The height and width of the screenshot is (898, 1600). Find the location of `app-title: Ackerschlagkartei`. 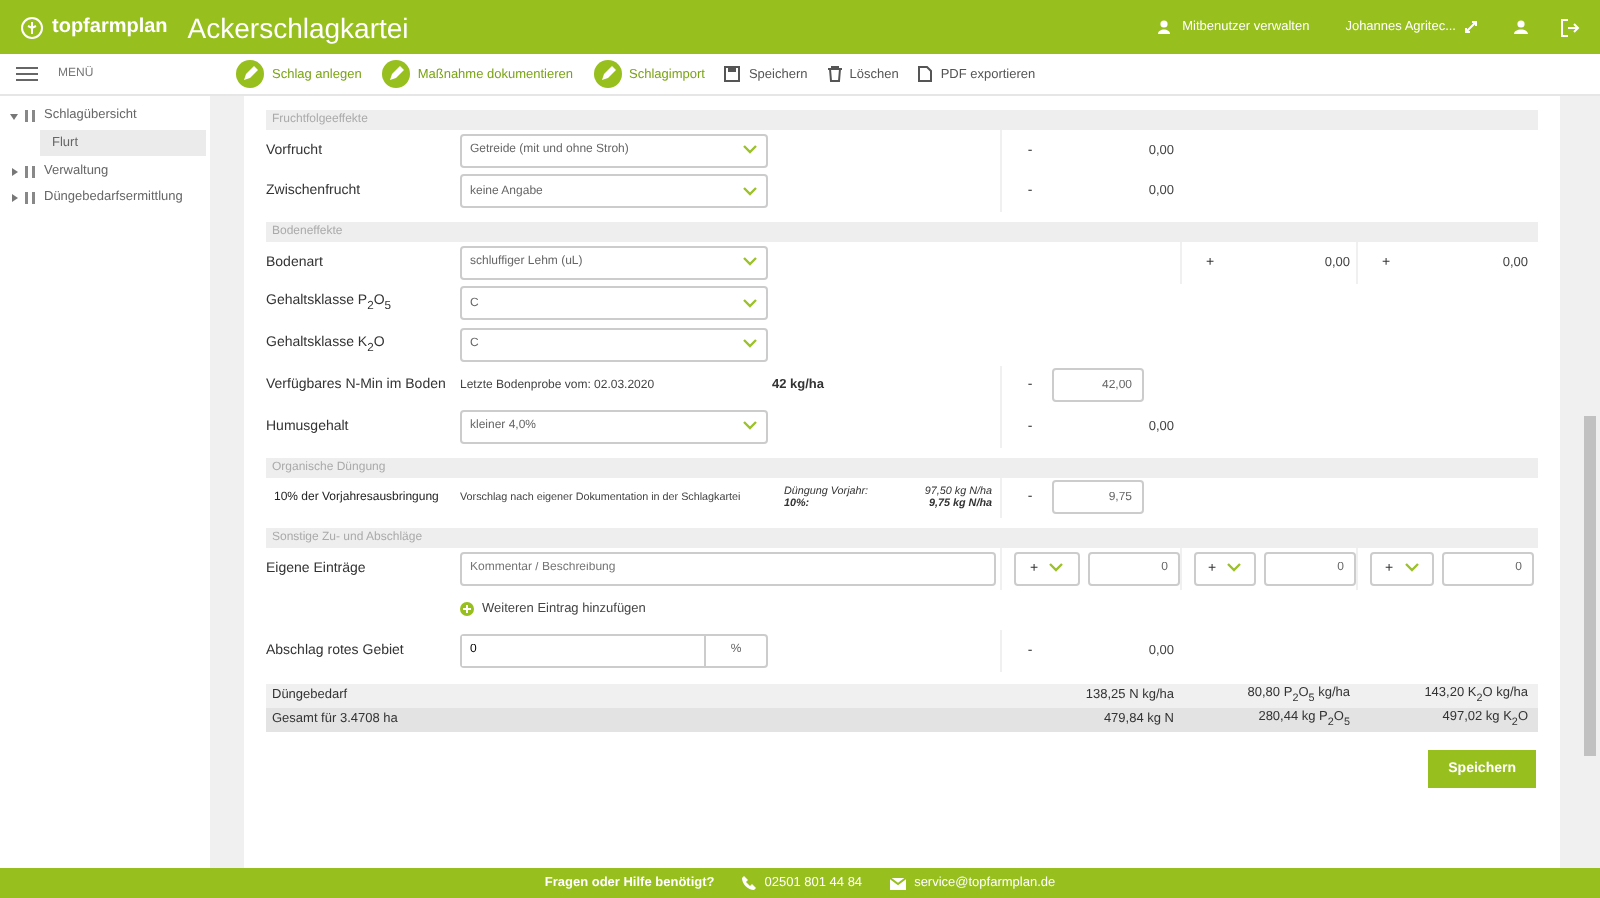

app-title: Ackerschlagkartei is located at coordinates (299, 27).